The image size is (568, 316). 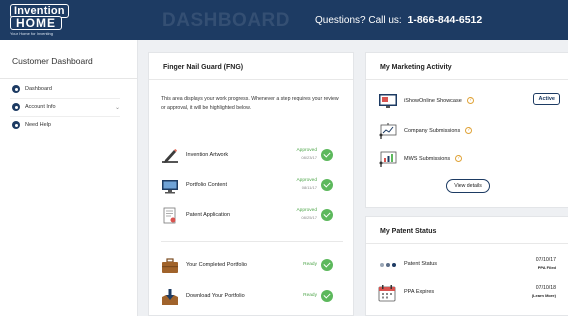 I want to click on date-sub: PPA Filed, so click(x=546, y=267).